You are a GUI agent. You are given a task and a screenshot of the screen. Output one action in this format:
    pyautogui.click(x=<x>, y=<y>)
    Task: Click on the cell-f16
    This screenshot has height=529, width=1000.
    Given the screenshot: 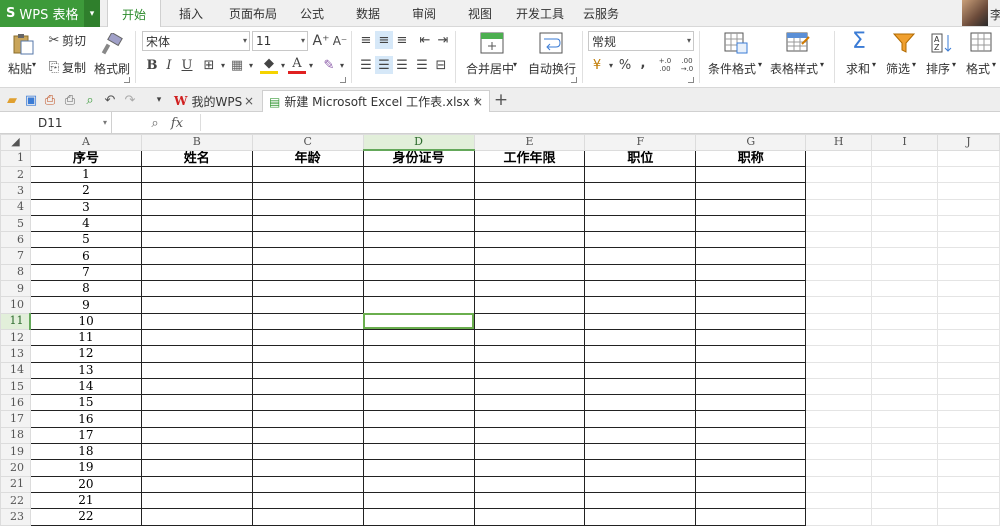 What is the action you would take?
    pyautogui.click(x=640, y=403)
    